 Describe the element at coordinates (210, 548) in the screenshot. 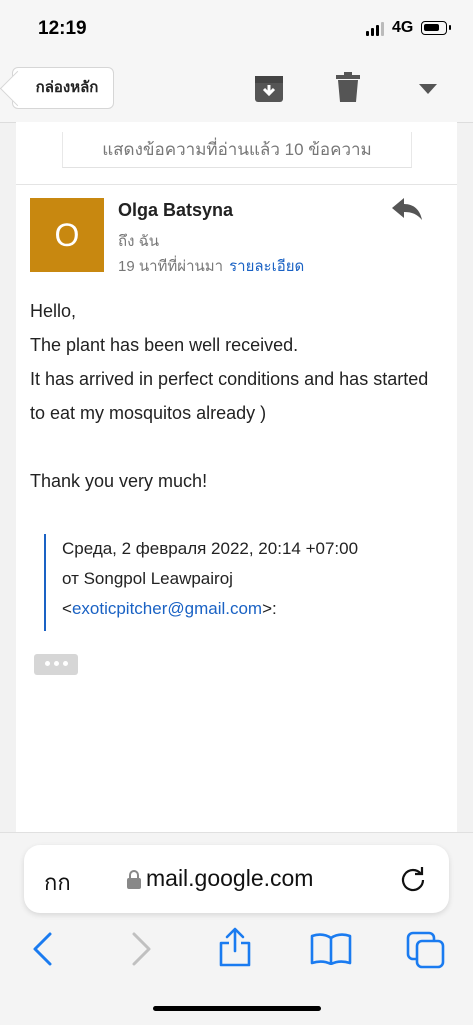

I see `quote-date: Среда, 2 февраля 2022, 20:14 +07:00` at that location.